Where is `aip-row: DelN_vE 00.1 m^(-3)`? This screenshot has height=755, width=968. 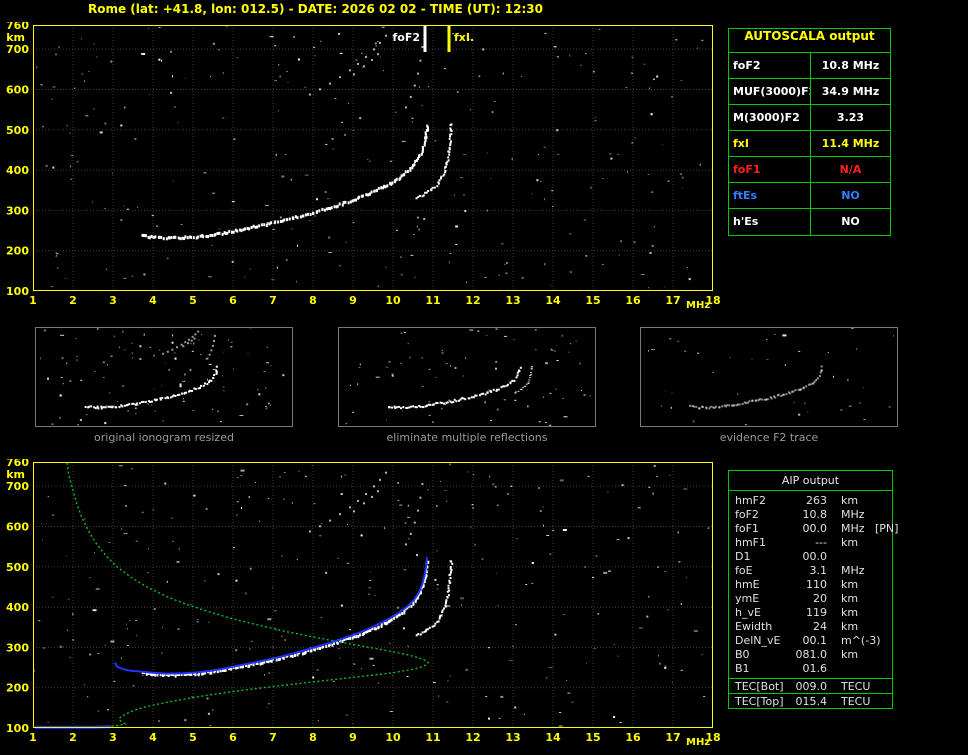
aip-row: DelN_vE 00.1 m^(-3) is located at coordinates (810, 641).